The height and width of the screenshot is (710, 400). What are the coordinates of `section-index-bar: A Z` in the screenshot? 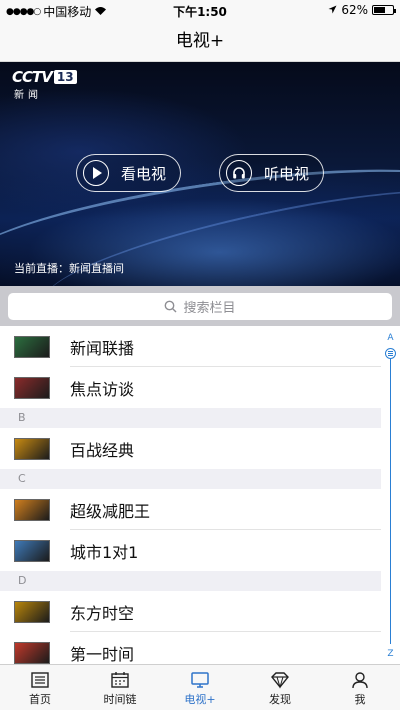 It's located at (390, 495).